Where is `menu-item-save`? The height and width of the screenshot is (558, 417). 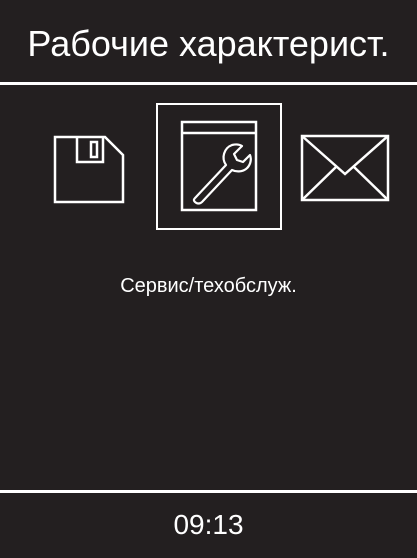 menu-item-save is located at coordinates (90, 170).